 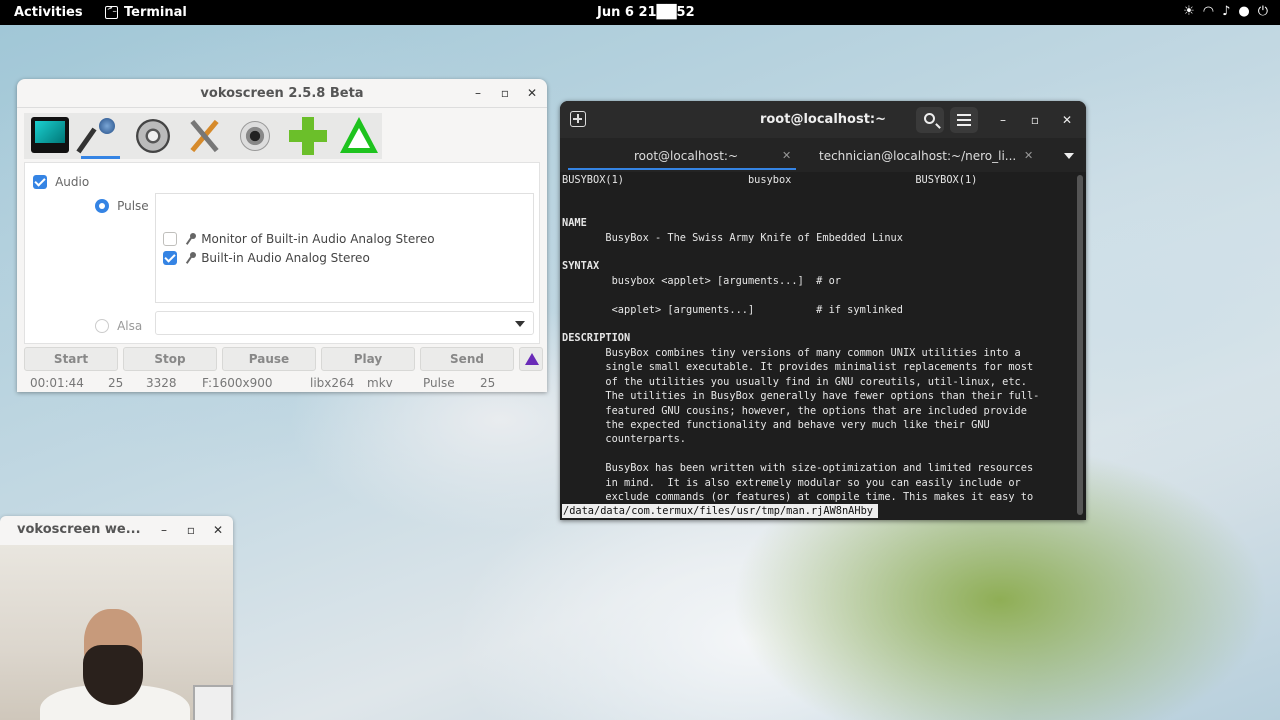 I want to click on audio-checkbox: Audio, so click(x=61, y=180).